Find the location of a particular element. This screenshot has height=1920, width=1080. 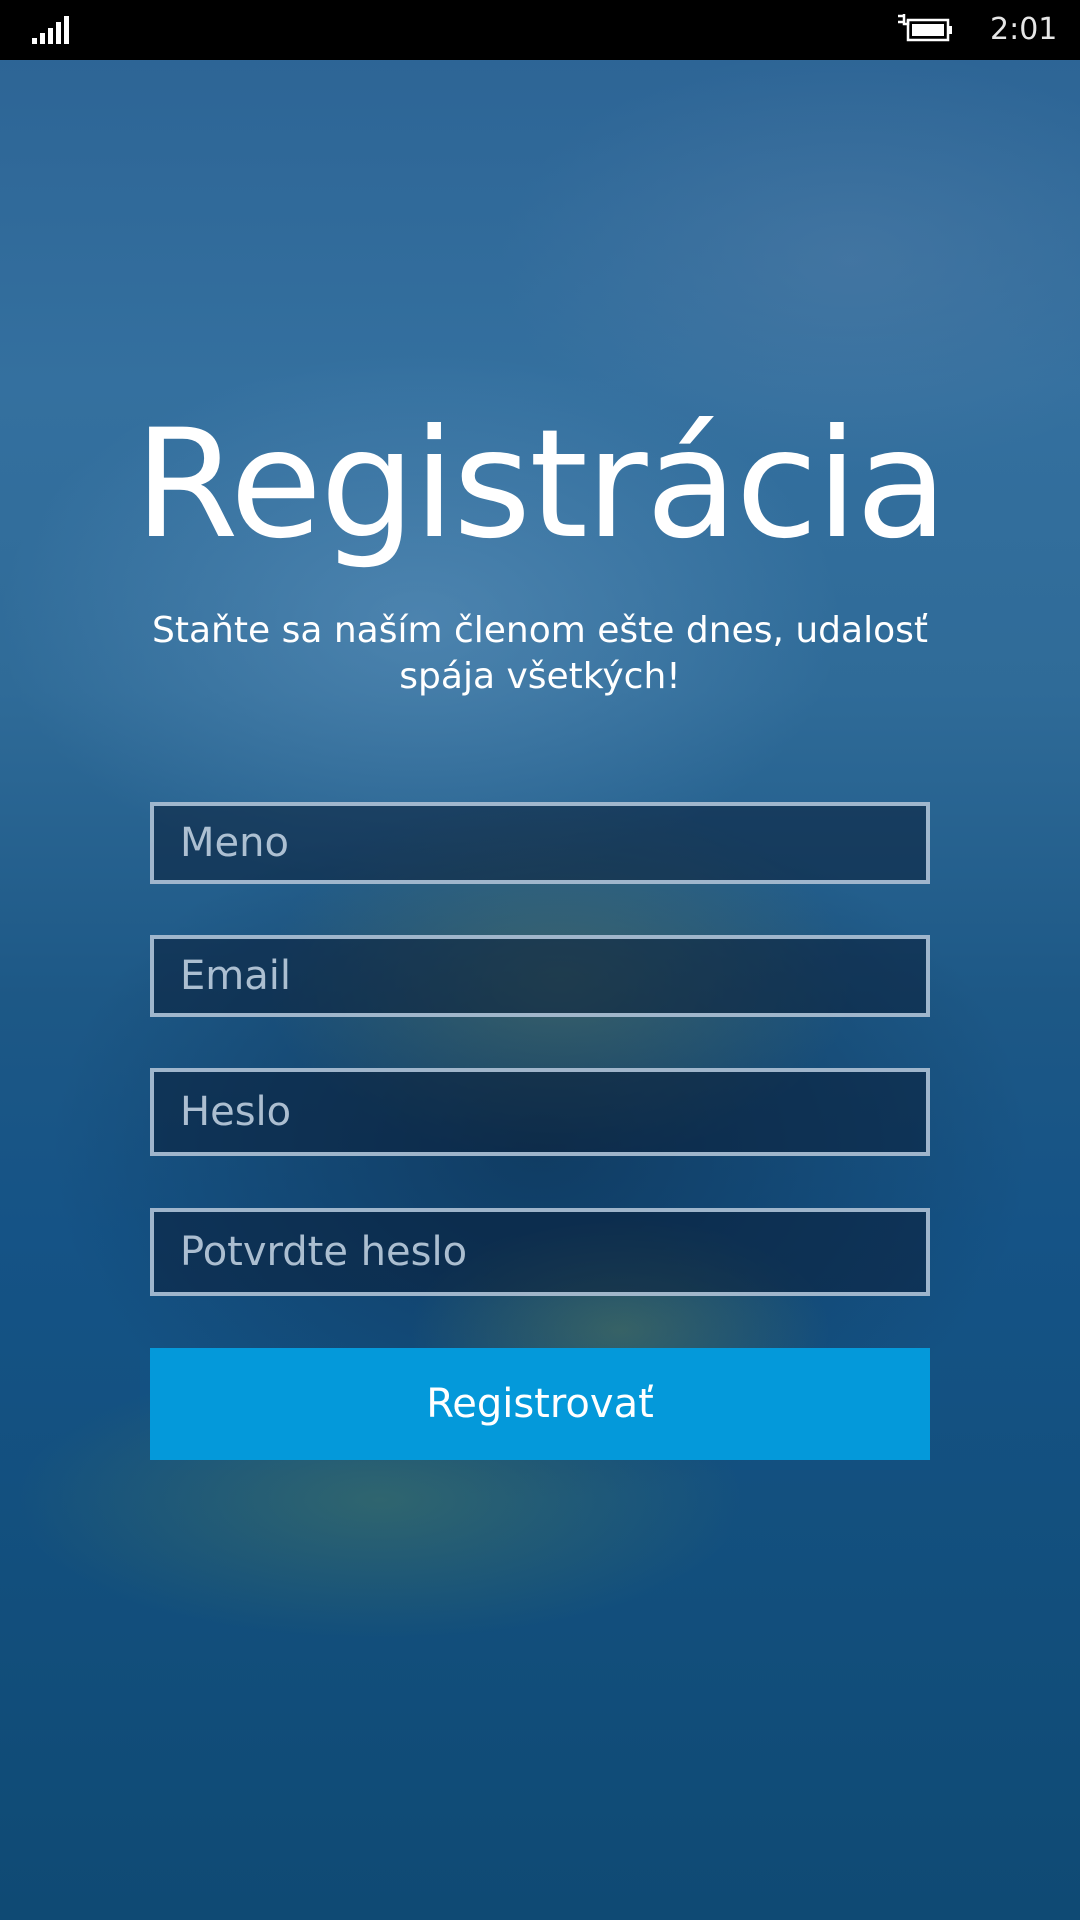

email-input is located at coordinates (540, 976).